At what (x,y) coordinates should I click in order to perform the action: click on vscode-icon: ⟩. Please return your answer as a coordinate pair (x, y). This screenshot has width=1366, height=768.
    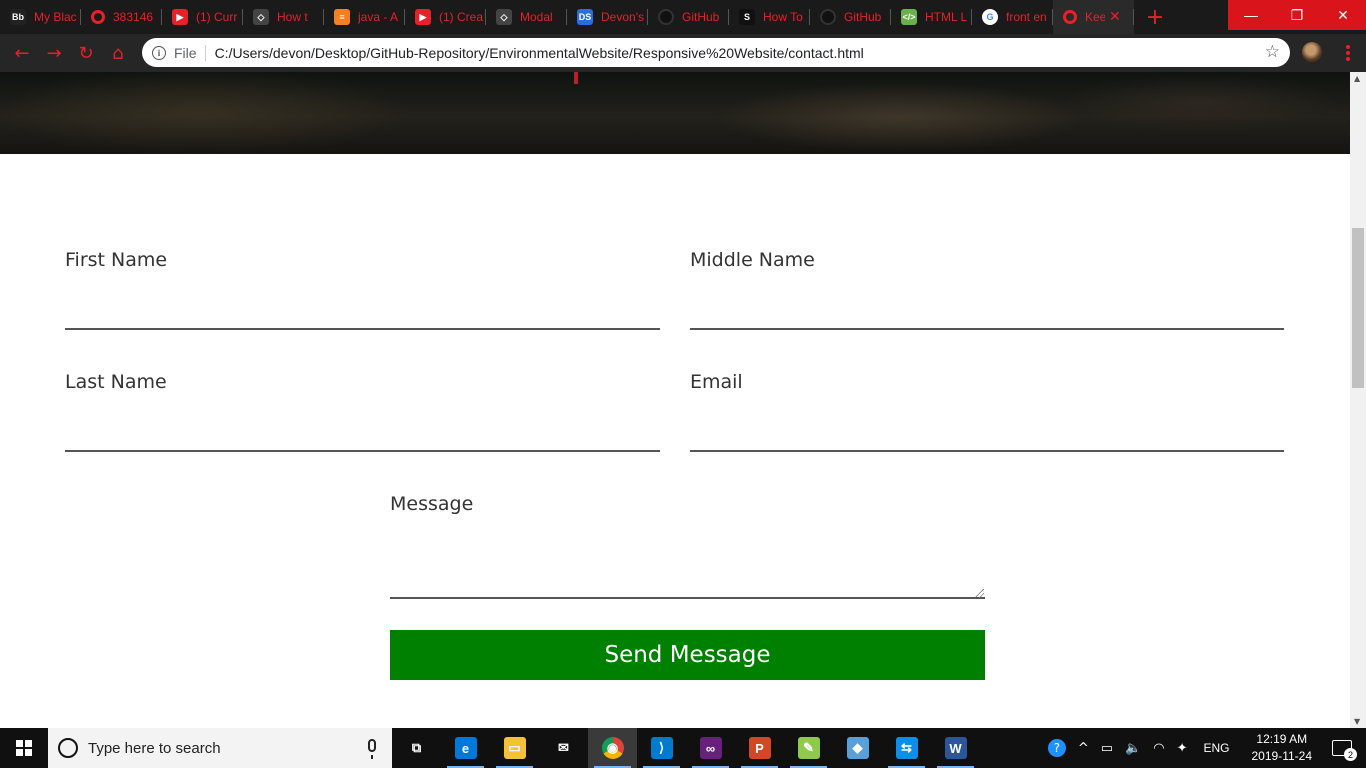
    Looking at the image, I should click on (661, 748).